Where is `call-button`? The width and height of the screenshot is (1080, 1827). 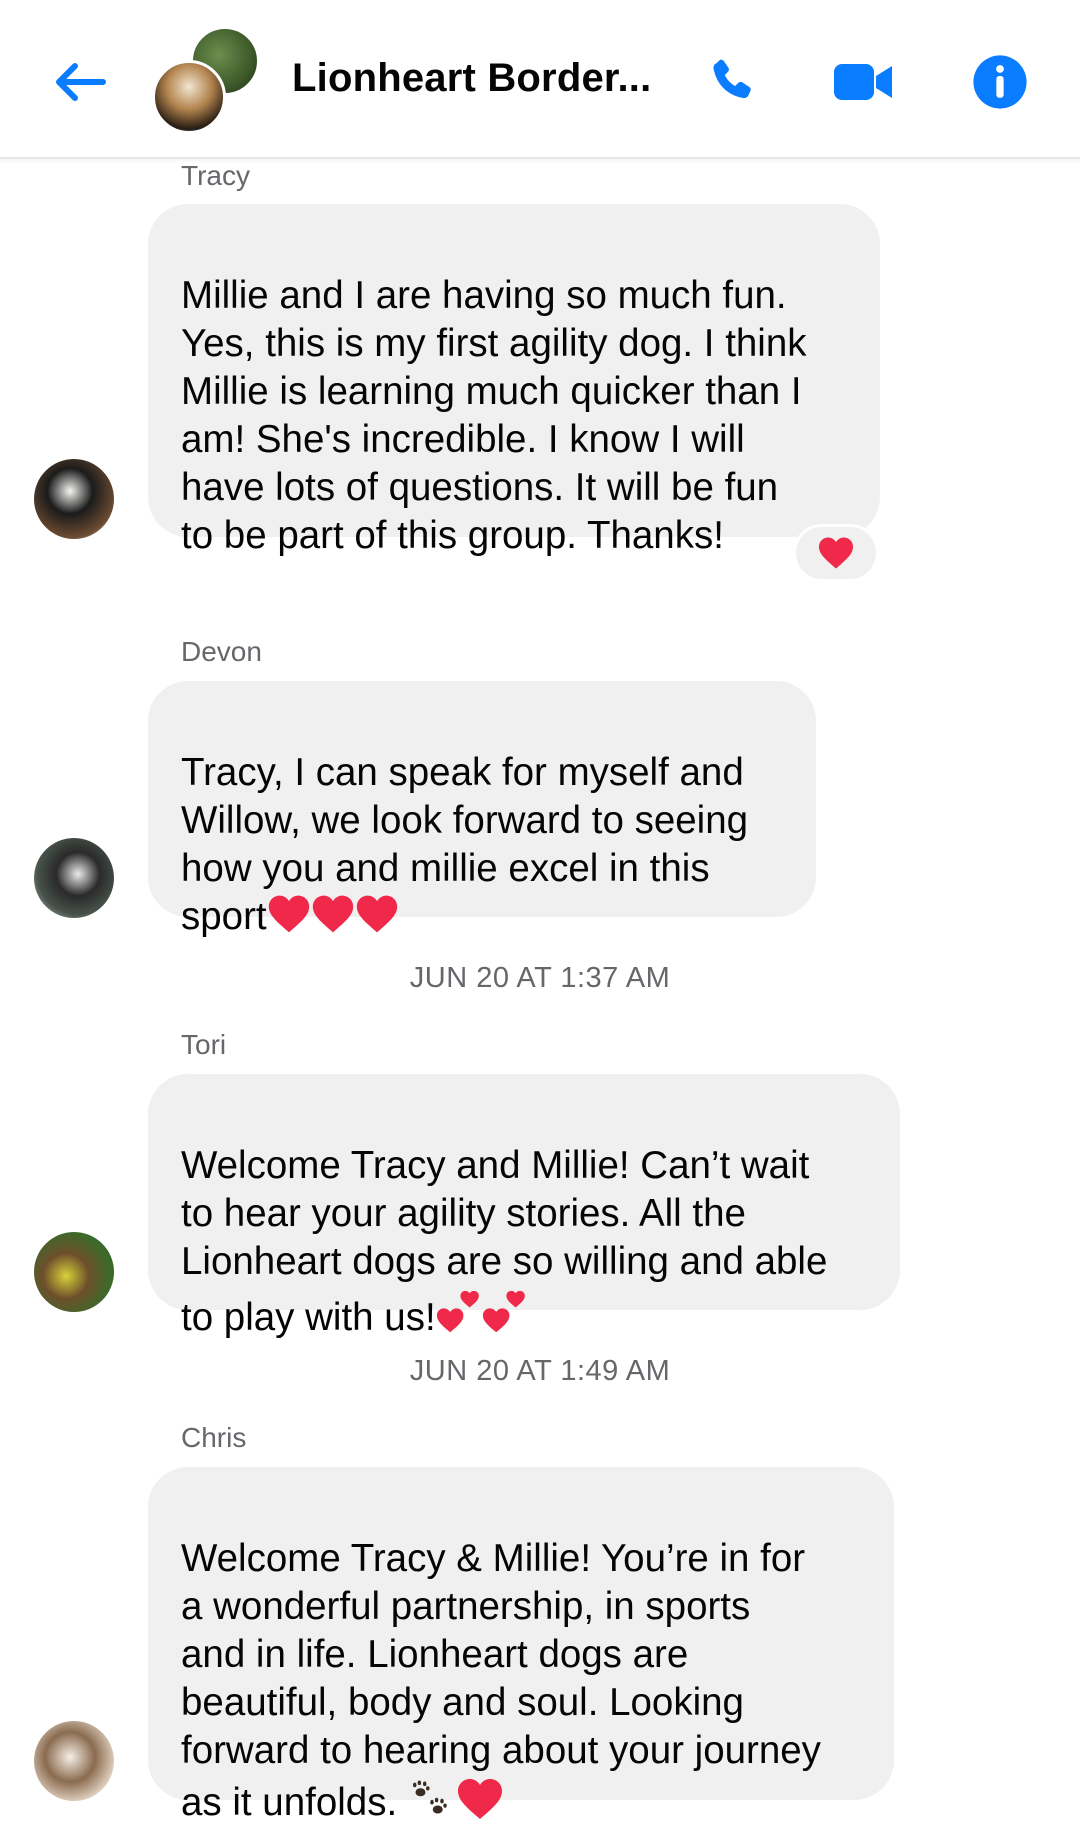
call-button is located at coordinates (732, 82).